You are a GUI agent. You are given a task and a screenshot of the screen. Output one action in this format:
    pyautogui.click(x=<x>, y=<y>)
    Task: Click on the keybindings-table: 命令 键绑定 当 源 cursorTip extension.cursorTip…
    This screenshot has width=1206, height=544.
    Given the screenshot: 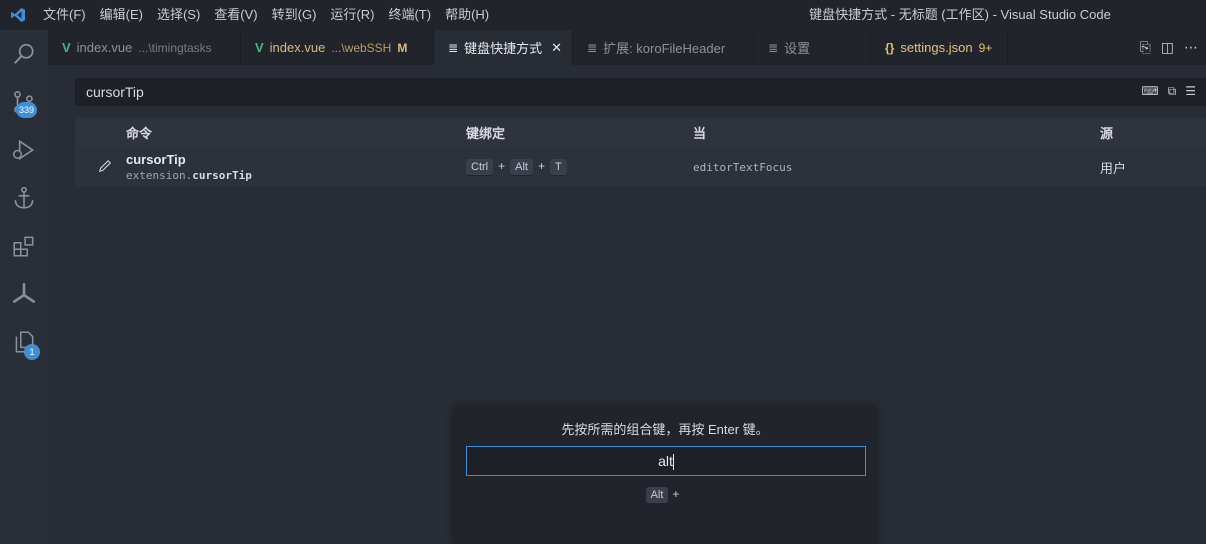 What is the action you would take?
    pyautogui.click(x=640, y=152)
    